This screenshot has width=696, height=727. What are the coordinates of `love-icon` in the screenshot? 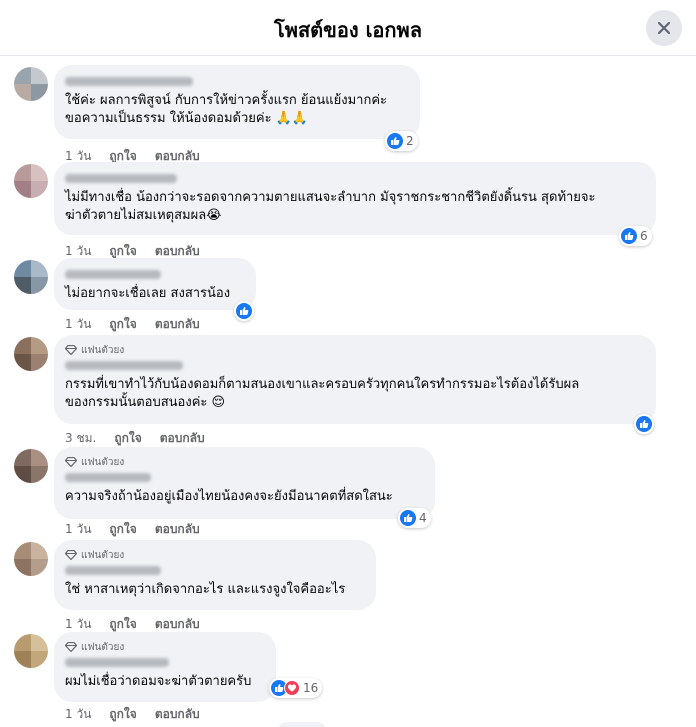 It's located at (292, 688).